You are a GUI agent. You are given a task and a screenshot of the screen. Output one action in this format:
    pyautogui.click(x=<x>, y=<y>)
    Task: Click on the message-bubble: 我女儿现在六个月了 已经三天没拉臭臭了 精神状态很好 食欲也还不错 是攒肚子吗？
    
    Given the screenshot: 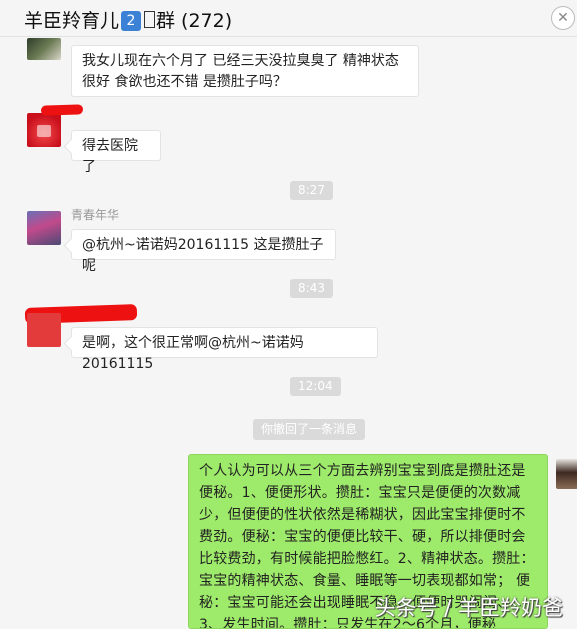 What is the action you would take?
    pyautogui.click(x=245, y=71)
    